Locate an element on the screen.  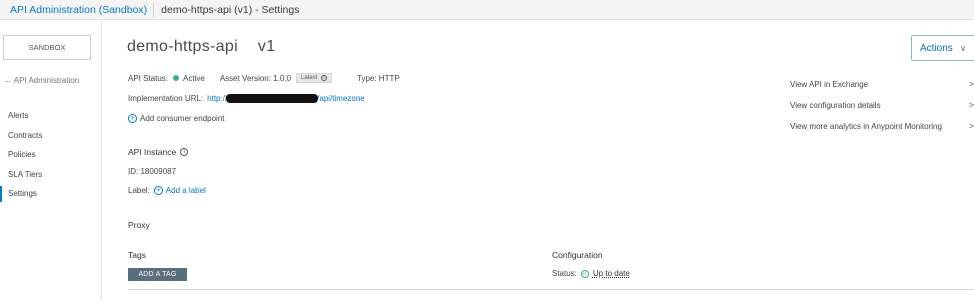
implementation-url-prefix: http:// is located at coordinates (217, 98).